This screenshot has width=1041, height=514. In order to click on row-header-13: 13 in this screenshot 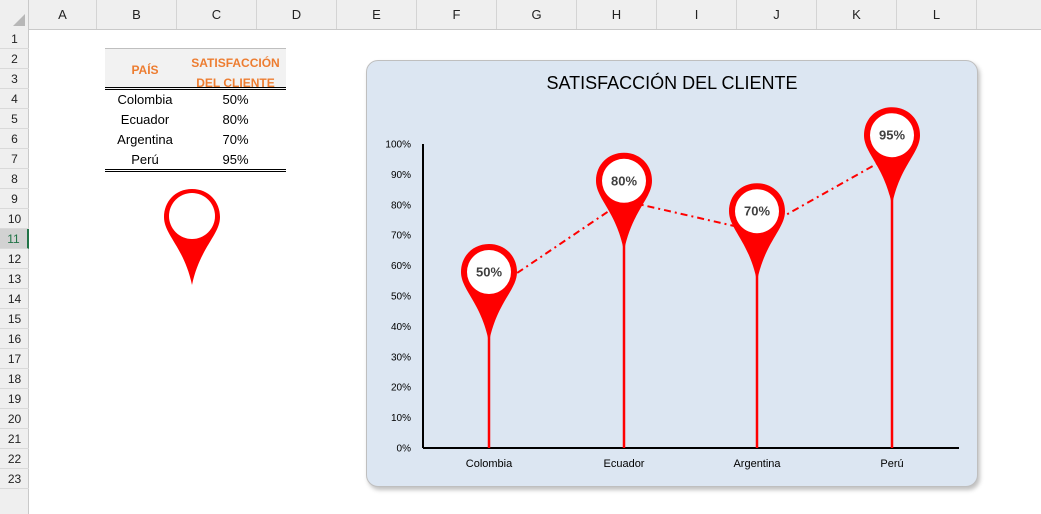, I will do `click(14, 279)`.